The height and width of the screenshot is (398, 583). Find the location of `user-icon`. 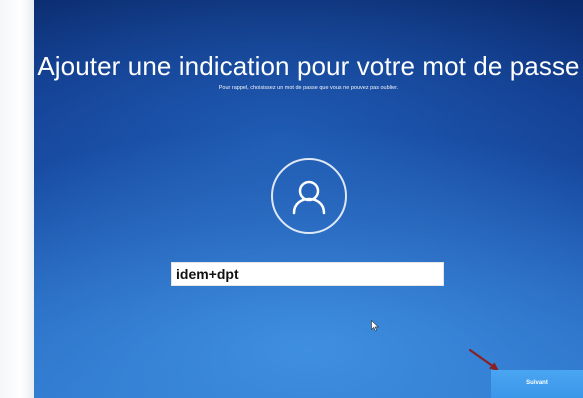

user-icon is located at coordinates (309, 196).